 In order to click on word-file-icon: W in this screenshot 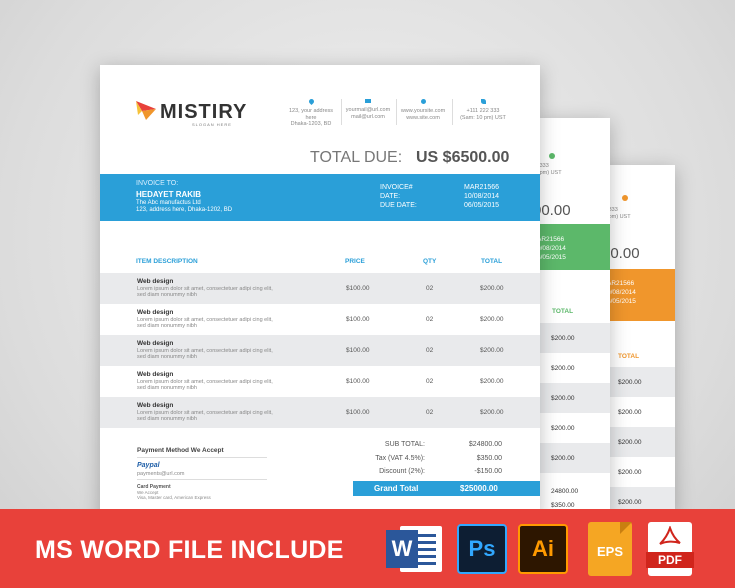, I will do `click(414, 549)`.